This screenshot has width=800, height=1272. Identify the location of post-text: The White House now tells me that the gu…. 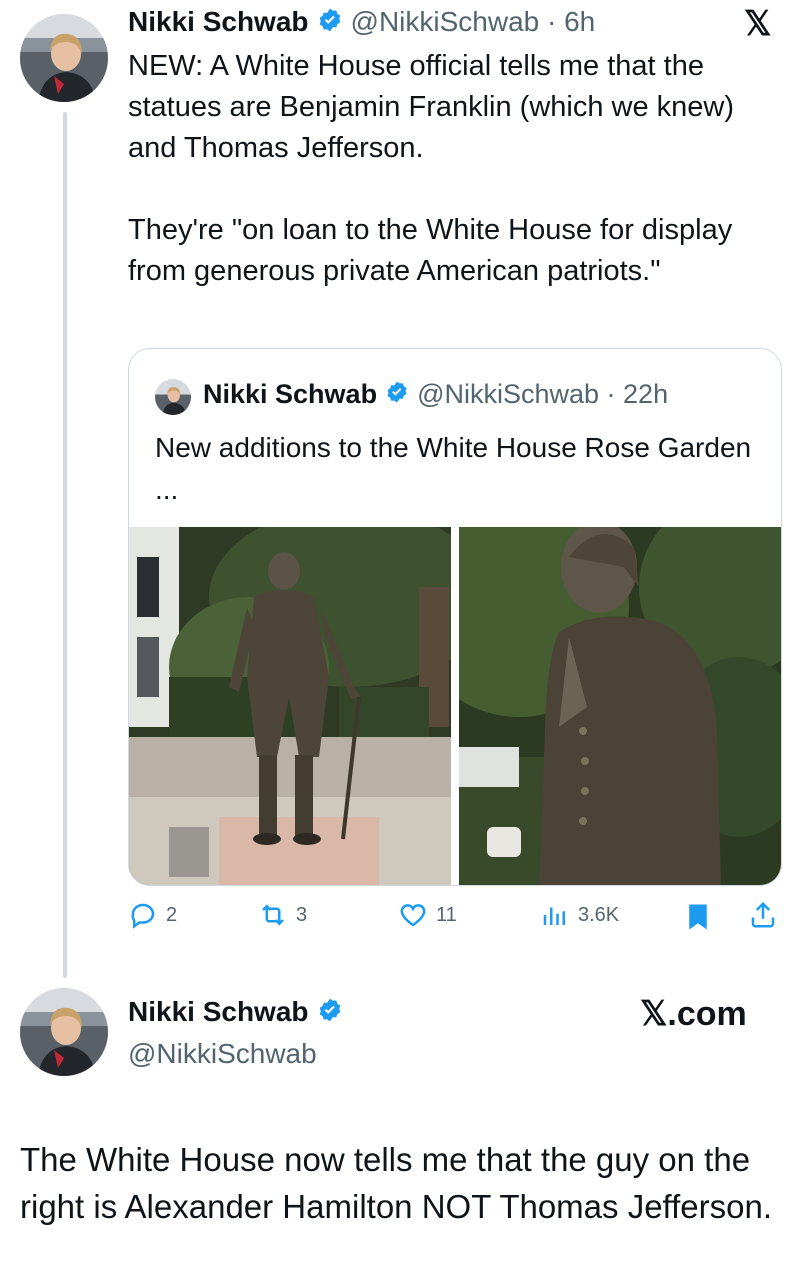
(396, 1183).